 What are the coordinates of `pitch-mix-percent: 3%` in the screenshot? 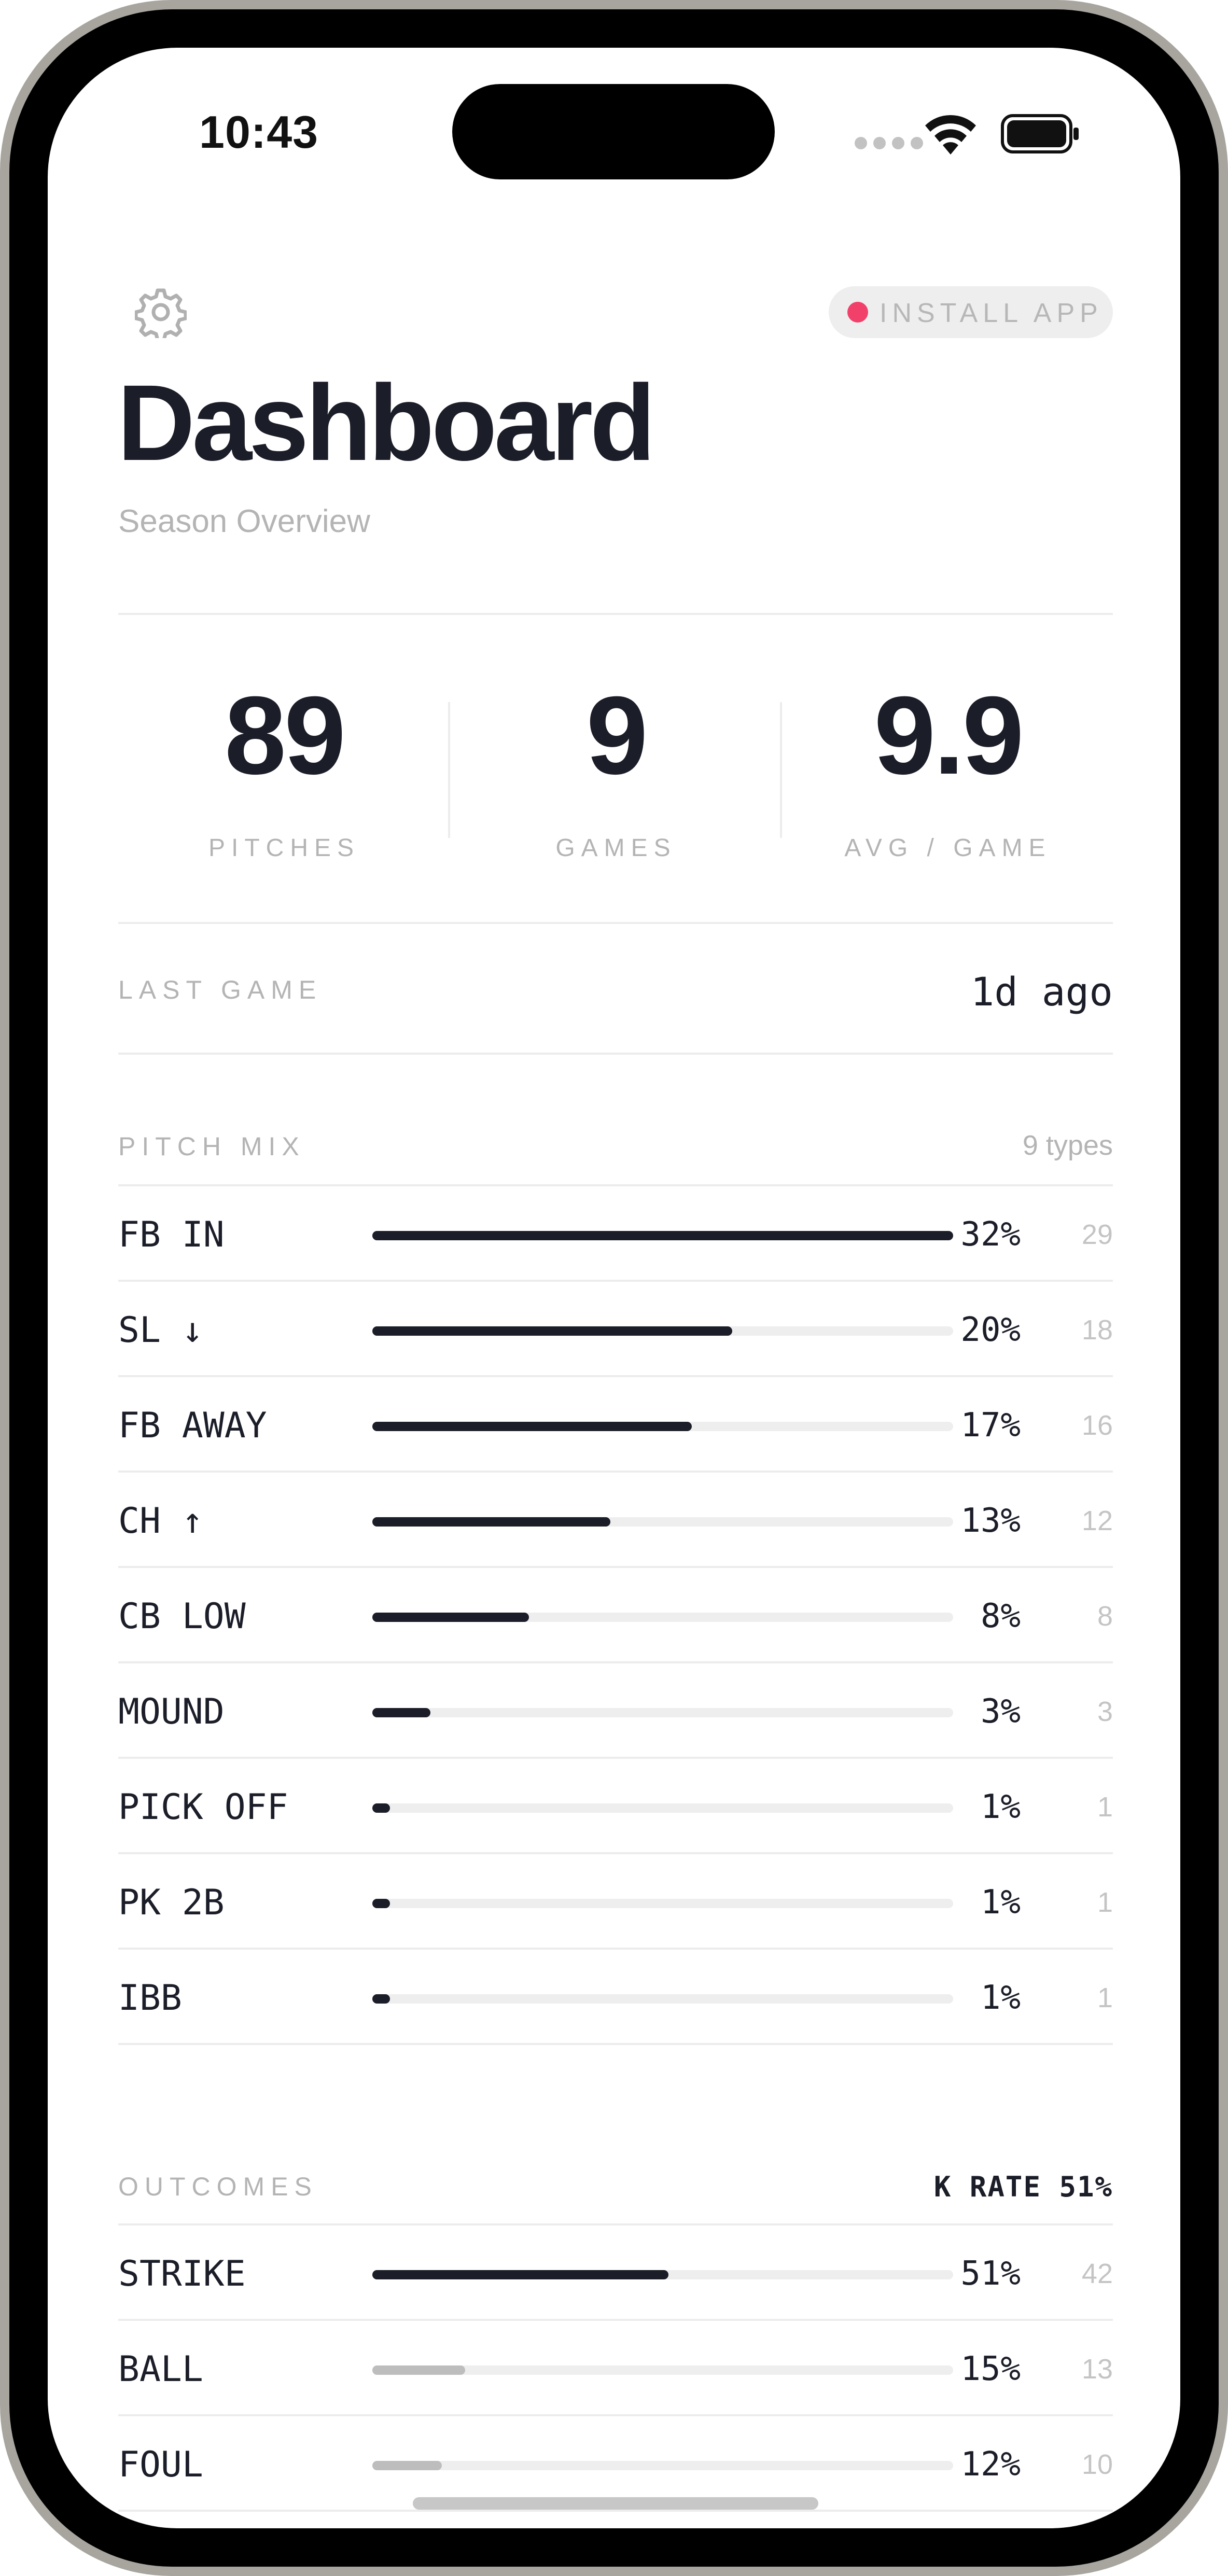 It's located at (1000, 1711).